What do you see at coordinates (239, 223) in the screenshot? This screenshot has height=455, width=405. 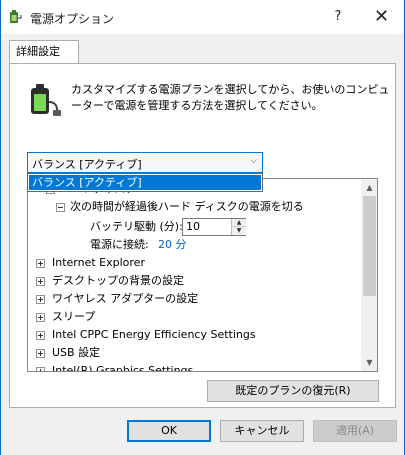 I see `spin-up-icon: ▲` at bounding box center [239, 223].